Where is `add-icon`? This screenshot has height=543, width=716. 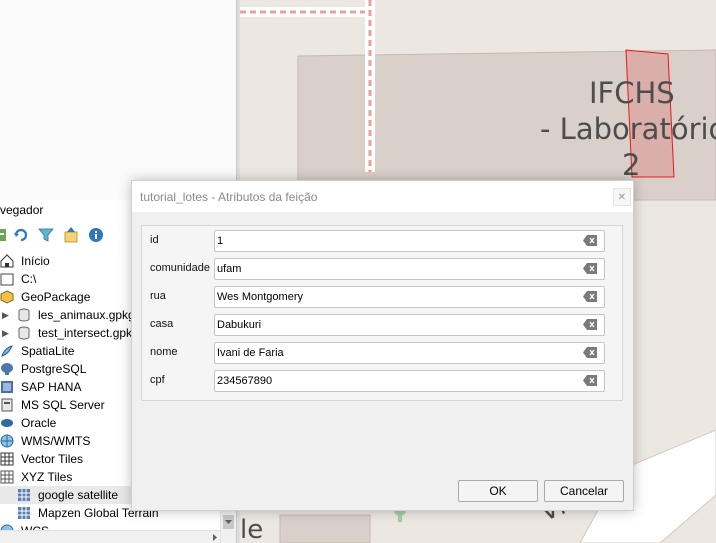
add-icon is located at coordinates (5, 235).